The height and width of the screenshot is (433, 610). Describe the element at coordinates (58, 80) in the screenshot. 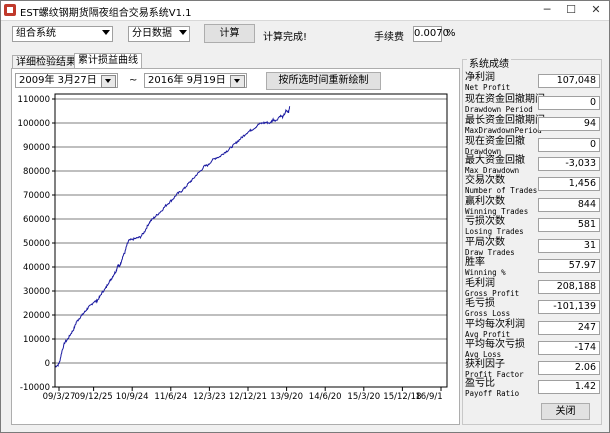

I see `start-date-value: 2009年 3月27日` at that location.